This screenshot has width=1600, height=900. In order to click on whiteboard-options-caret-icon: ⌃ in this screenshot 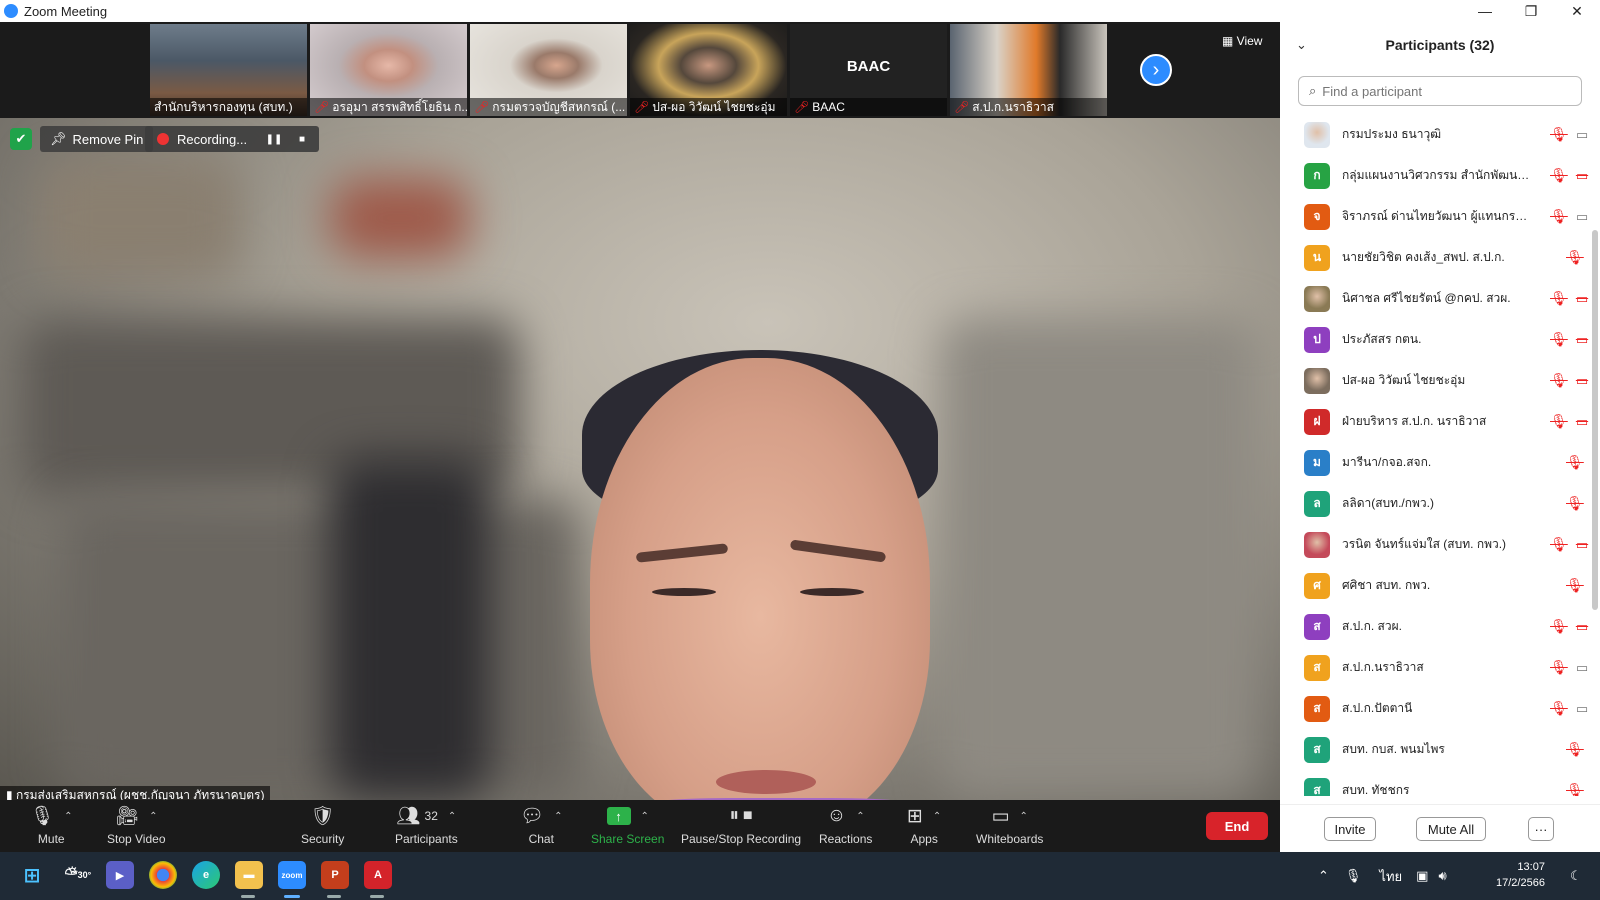, I will do `click(1023, 816)`.